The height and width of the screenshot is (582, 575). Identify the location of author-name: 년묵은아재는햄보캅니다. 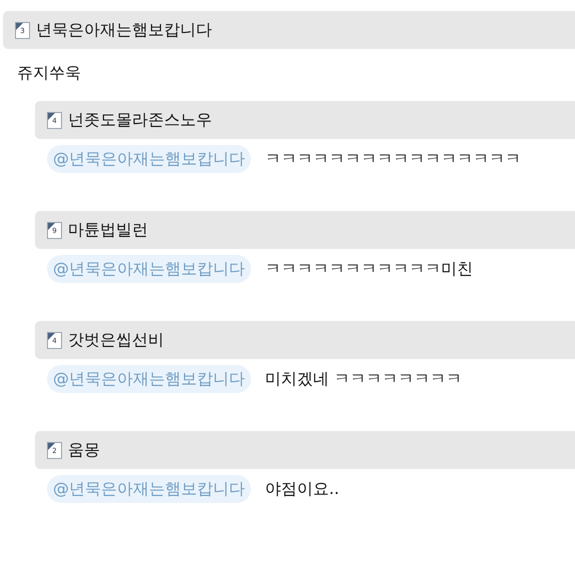
(124, 30).